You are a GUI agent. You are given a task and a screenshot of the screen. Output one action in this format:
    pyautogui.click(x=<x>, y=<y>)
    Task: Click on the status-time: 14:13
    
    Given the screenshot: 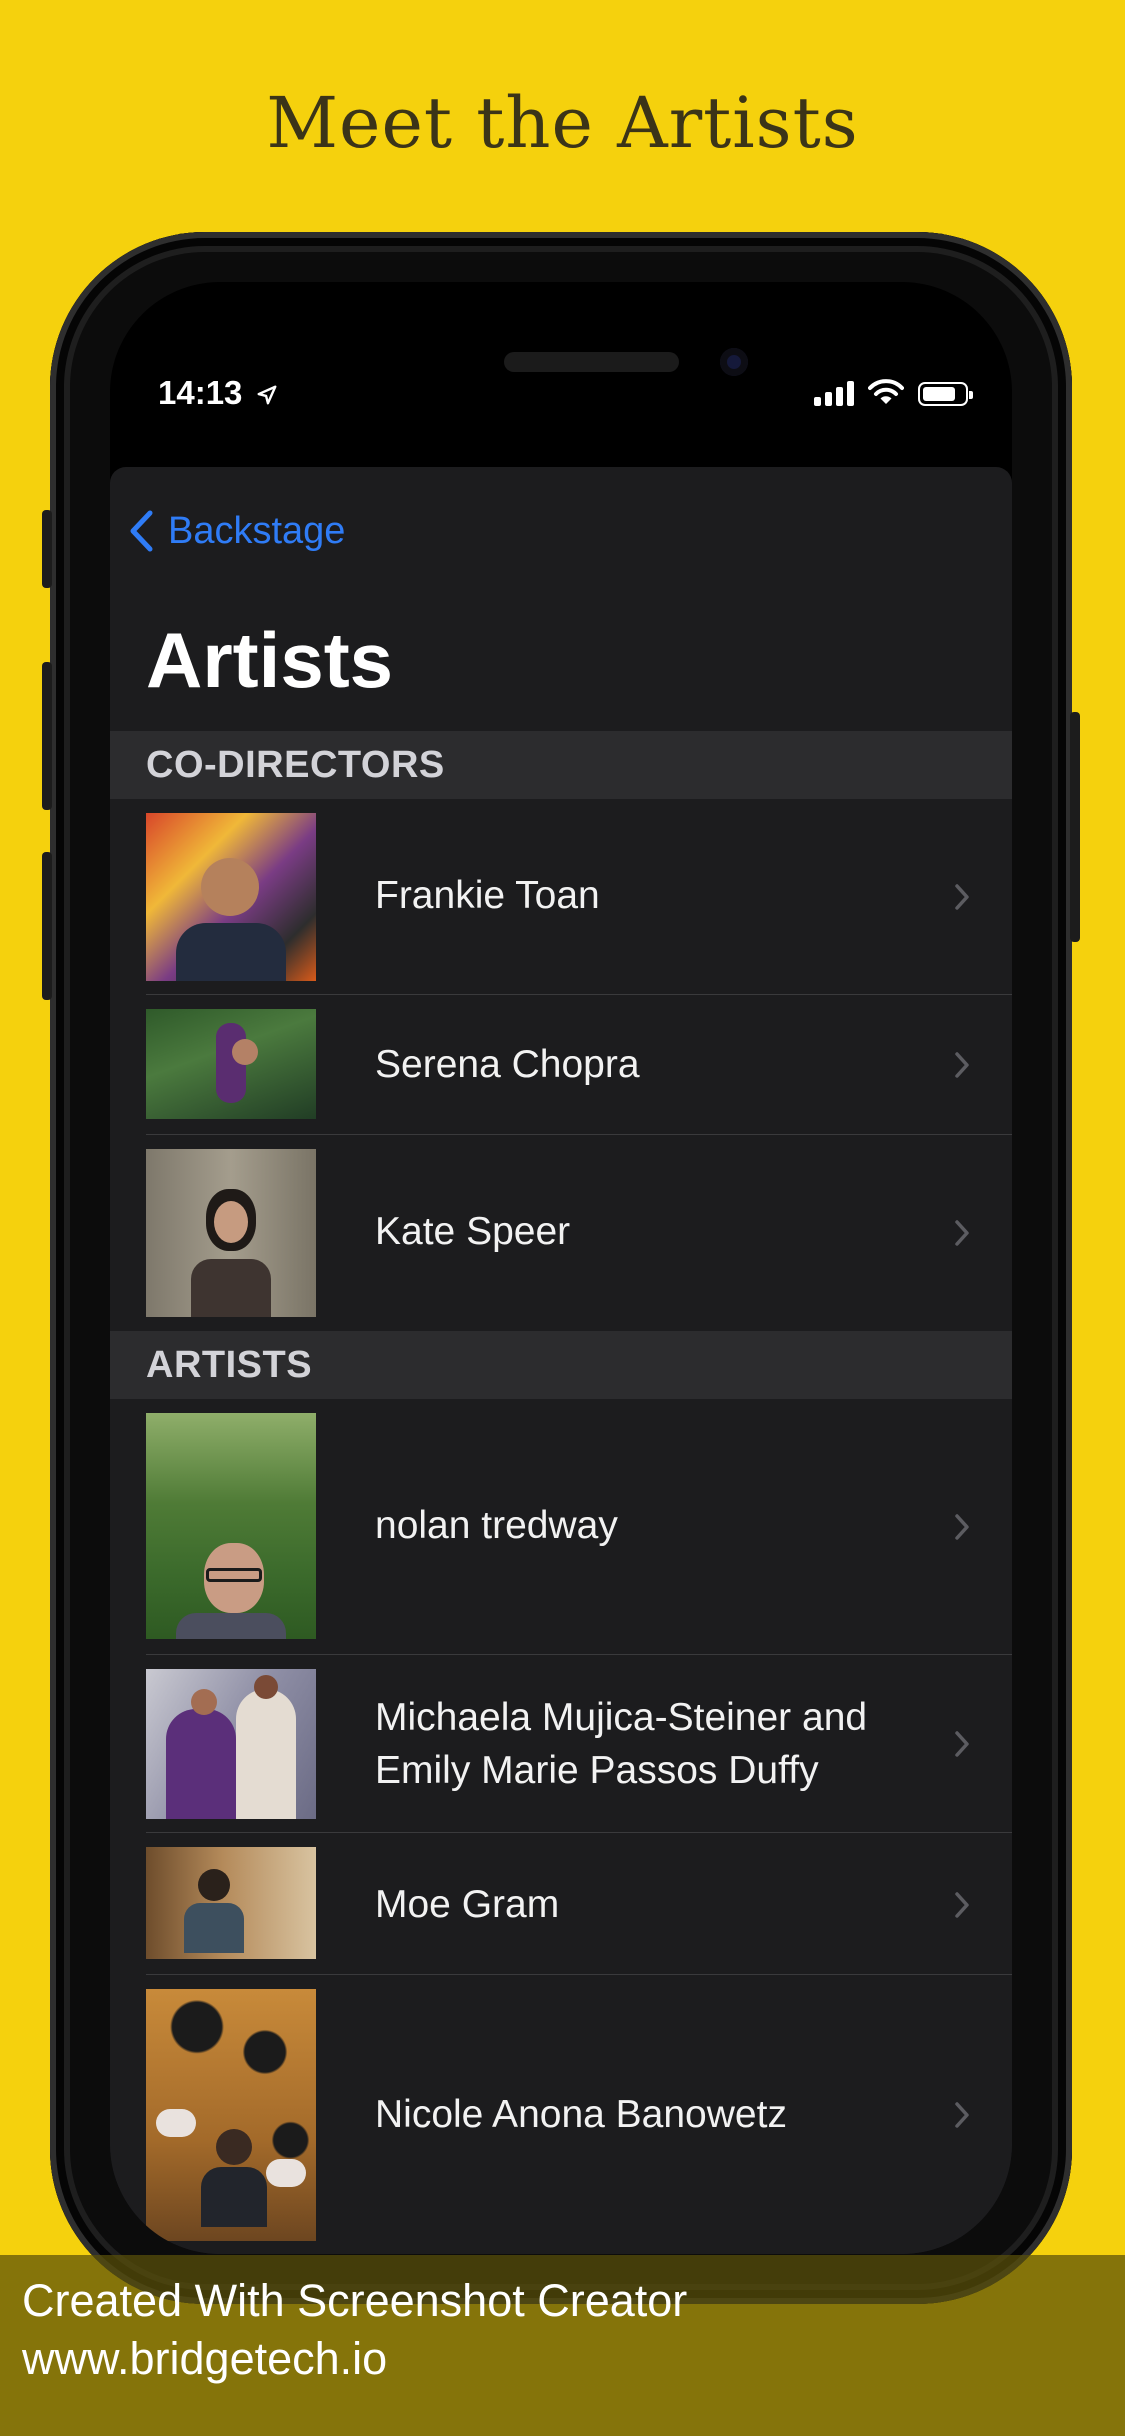 What is the action you would take?
    pyautogui.click(x=218, y=393)
    